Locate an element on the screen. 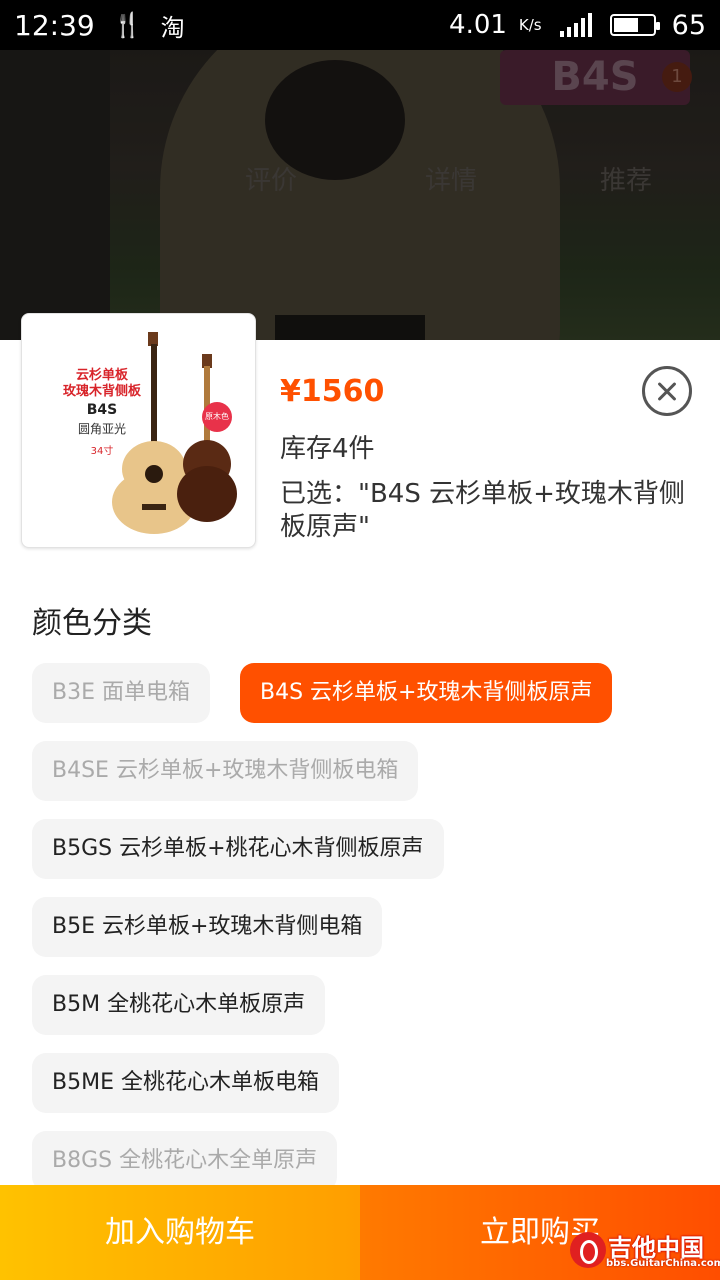 This screenshot has width=720, height=1280. network-speed-unit: K/s is located at coordinates (530, 25).